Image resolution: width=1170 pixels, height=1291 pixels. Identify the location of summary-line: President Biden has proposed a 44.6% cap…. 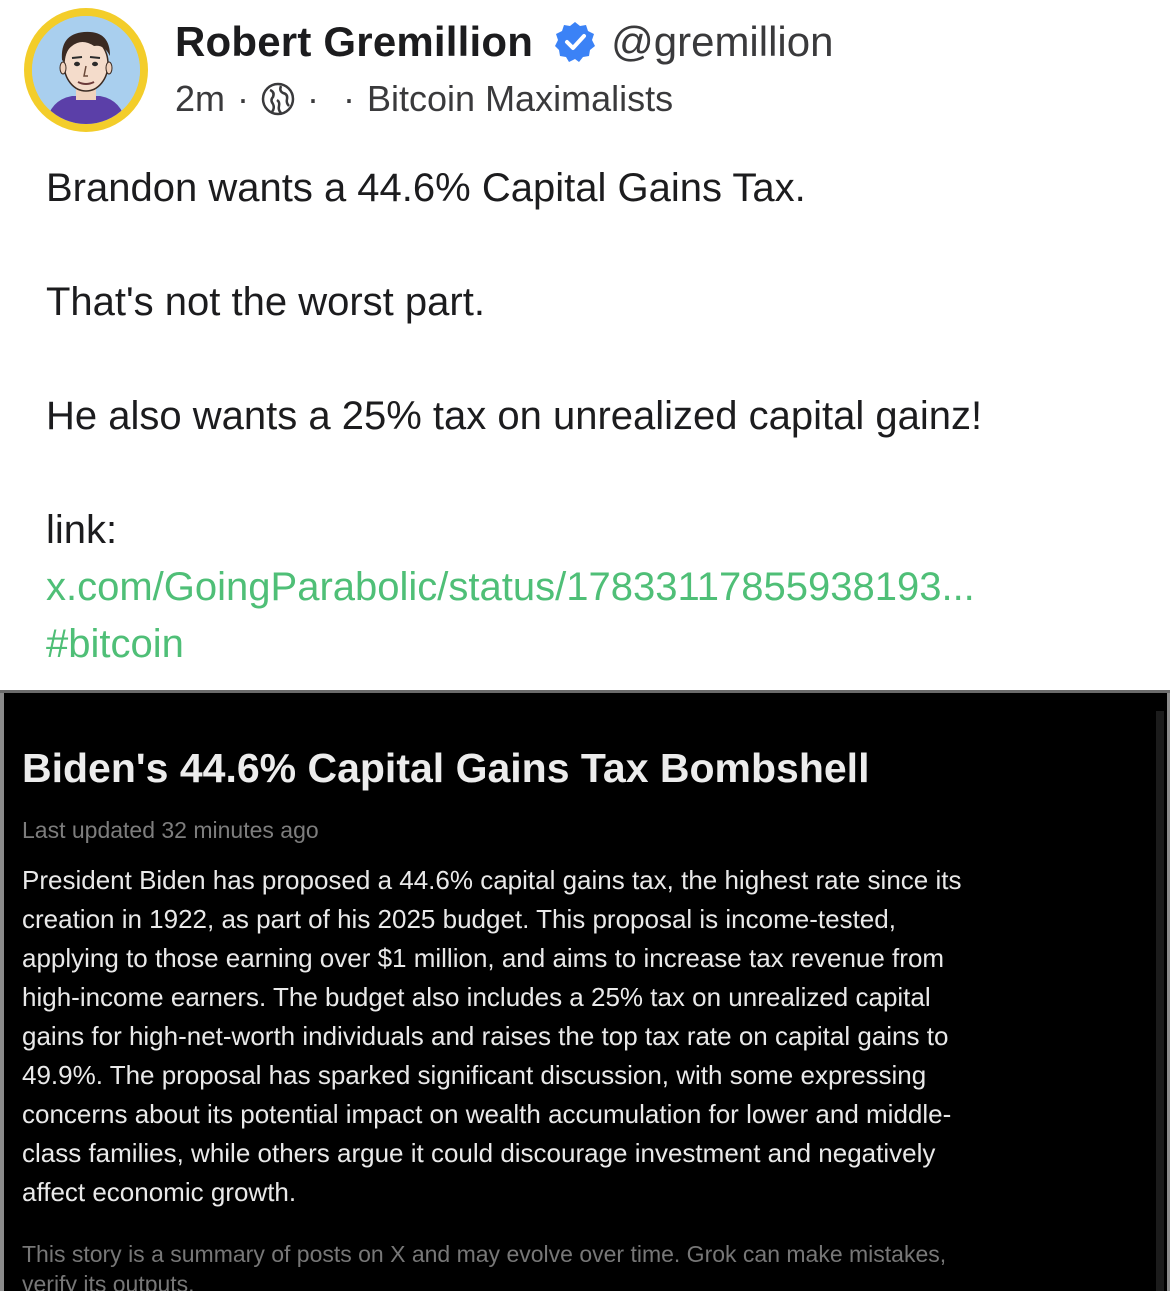
(492, 880).